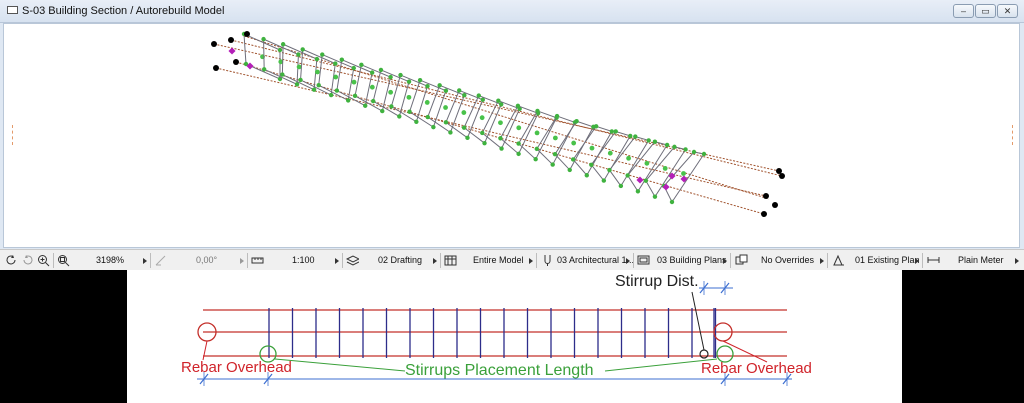 The image size is (1024, 403). Describe the element at coordinates (242, 261) in the screenshot. I see `angle-dropdown-arrow` at that location.